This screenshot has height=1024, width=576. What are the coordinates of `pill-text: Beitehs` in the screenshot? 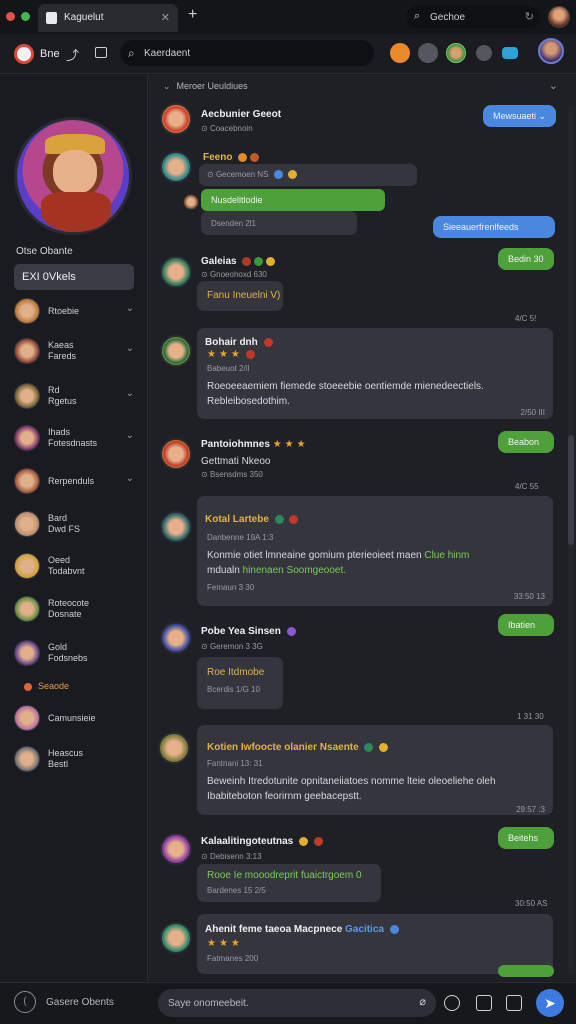 It's located at (523, 838).